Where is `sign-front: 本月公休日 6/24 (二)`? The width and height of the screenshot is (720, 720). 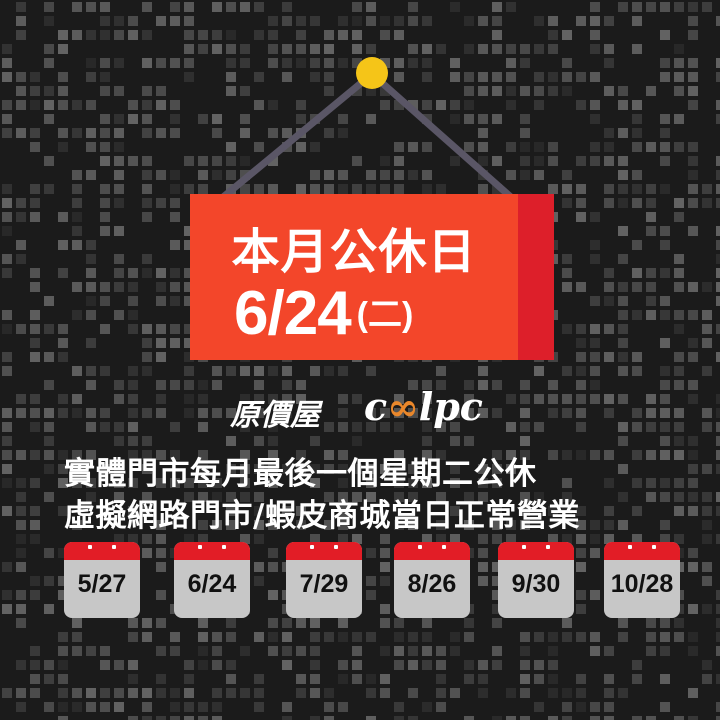
sign-front: 本月公休日 6/24 (二) is located at coordinates (354, 277).